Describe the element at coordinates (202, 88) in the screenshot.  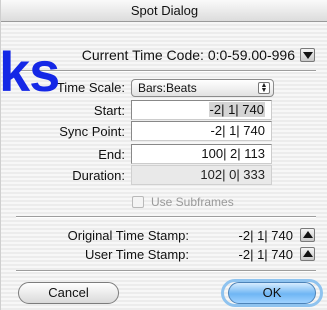
I see `time-scale-popup: Bars:Beats ▲ ▼` at that location.